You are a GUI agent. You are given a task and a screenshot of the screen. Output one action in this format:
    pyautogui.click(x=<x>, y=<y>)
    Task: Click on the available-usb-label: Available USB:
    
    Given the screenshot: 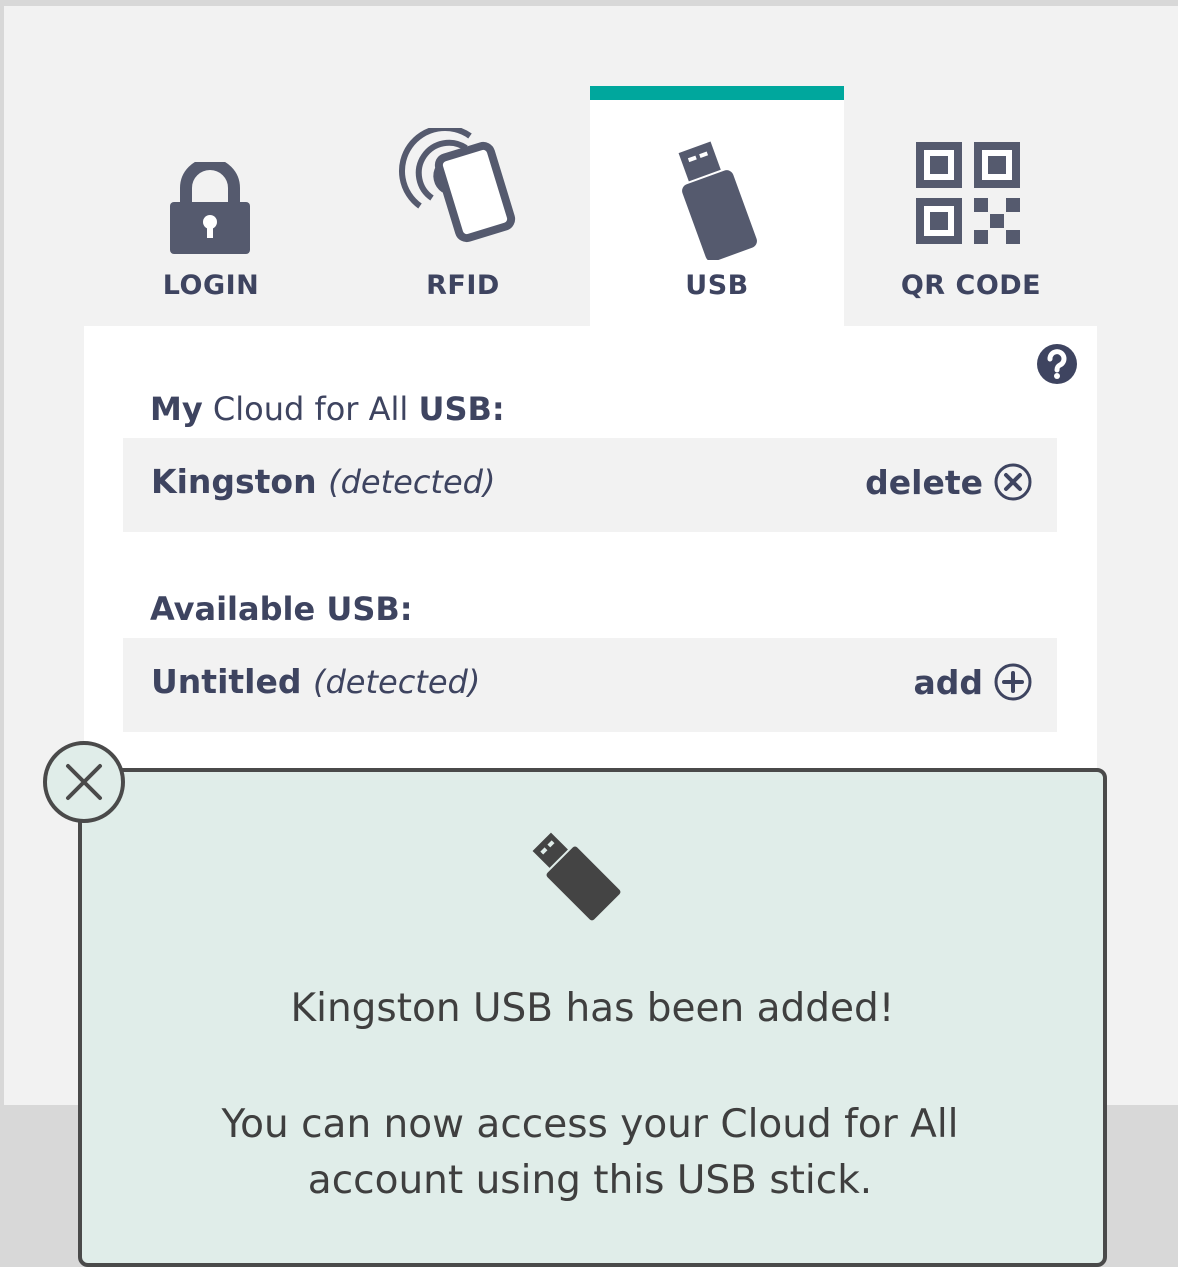 What is the action you would take?
    pyautogui.click(x=281, y=609)
    